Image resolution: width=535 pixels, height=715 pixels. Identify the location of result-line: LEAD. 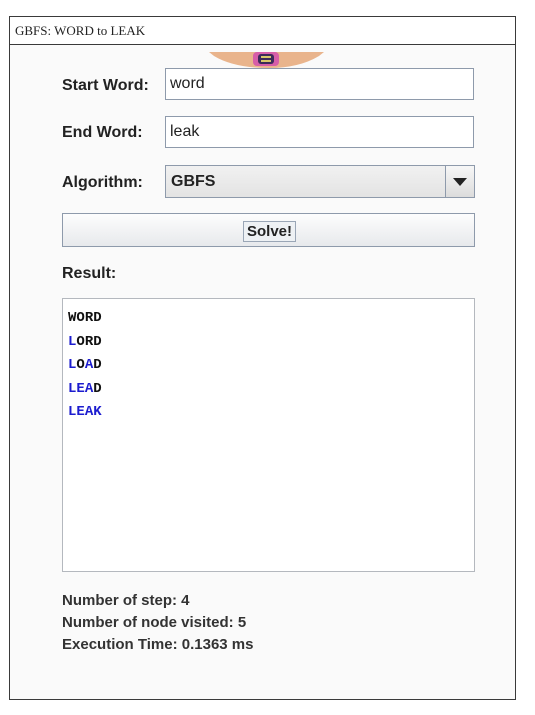
(271, 392).